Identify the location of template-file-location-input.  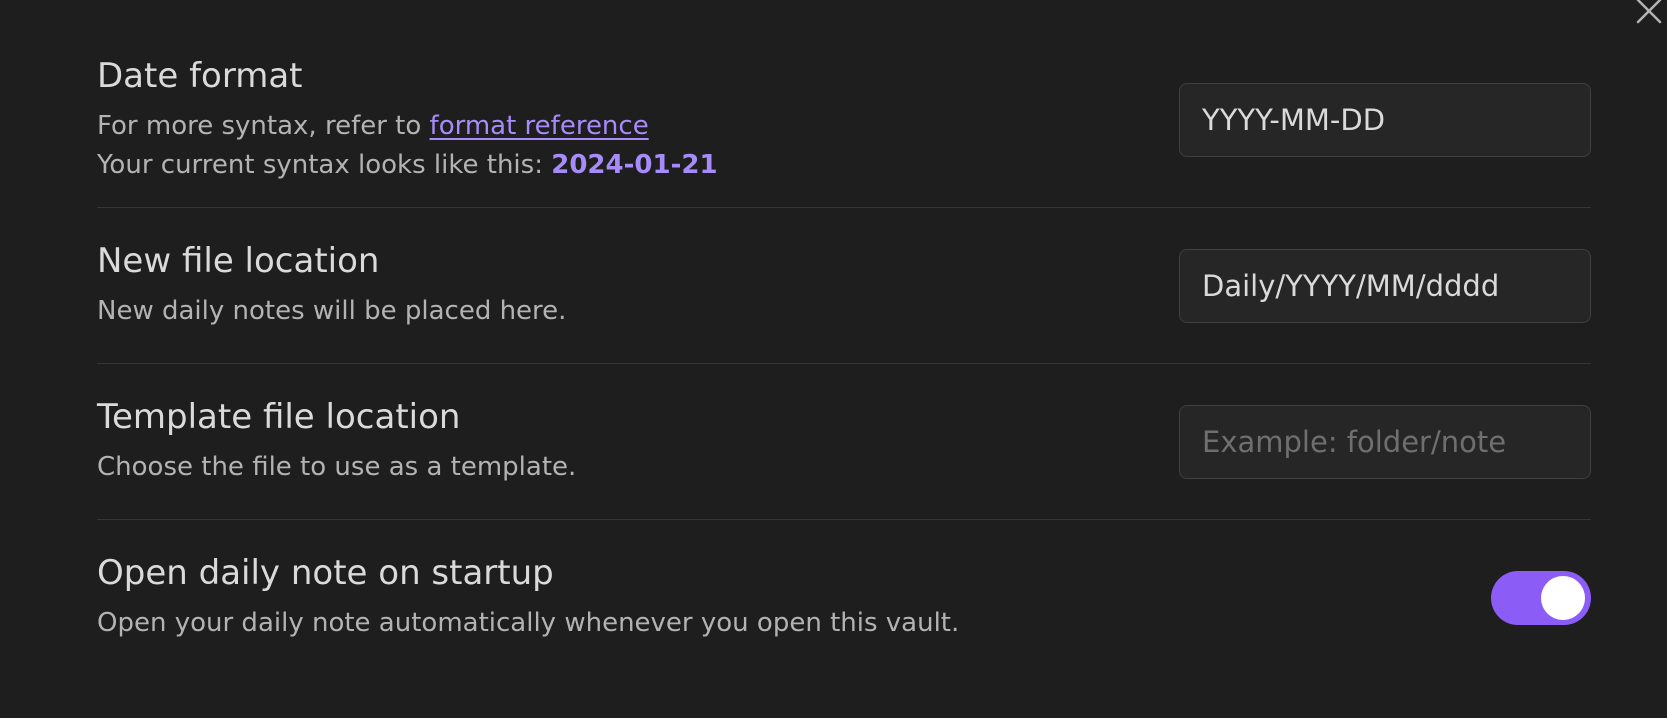
(1385, 441).